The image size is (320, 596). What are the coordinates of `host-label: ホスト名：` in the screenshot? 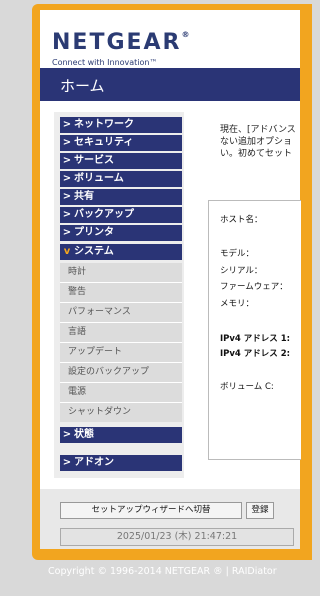 It's located at (241, 220).